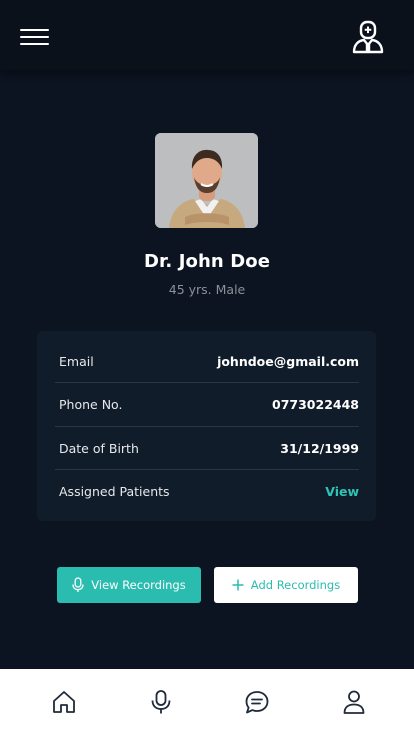 The height and width of the screenshot is (736, 414). Describe the element at coordinates (64, 702) in the screenshot. I see `home-icon` at that location.